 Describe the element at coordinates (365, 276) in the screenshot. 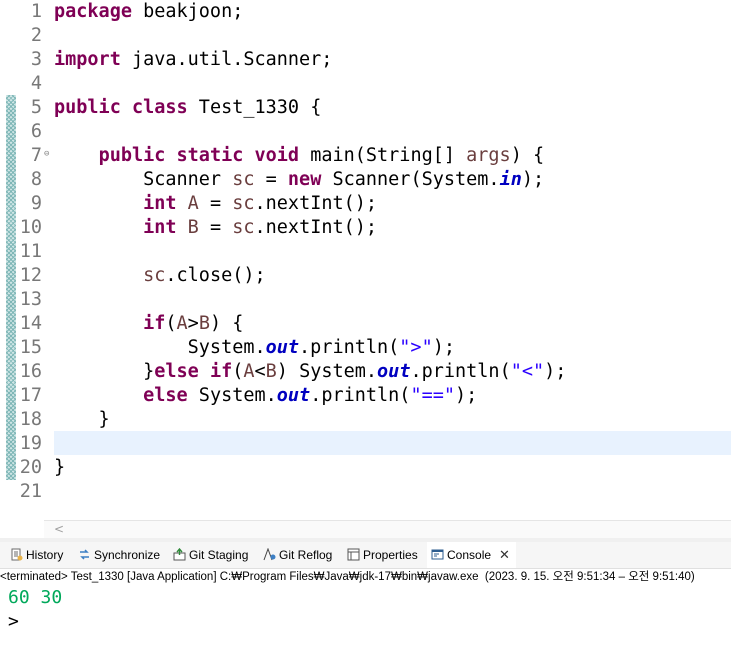

I see `code-line: 12 sc.close();` at that location.